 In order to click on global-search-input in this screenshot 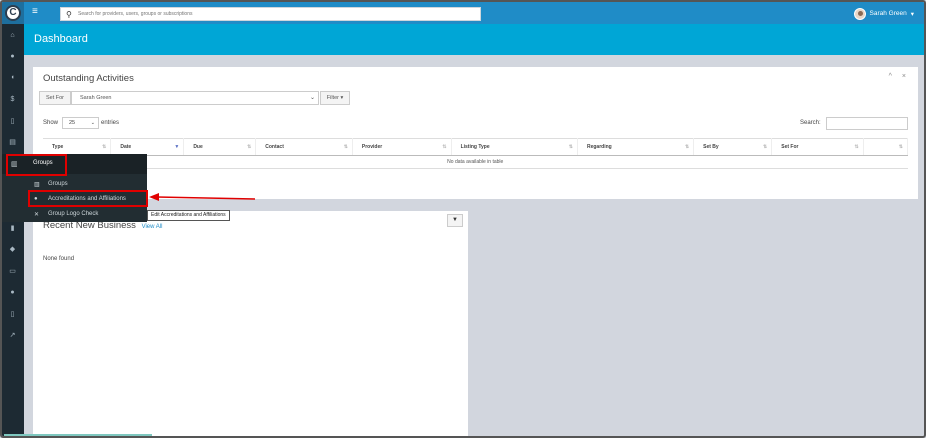, I will do `click(275, 14)`.